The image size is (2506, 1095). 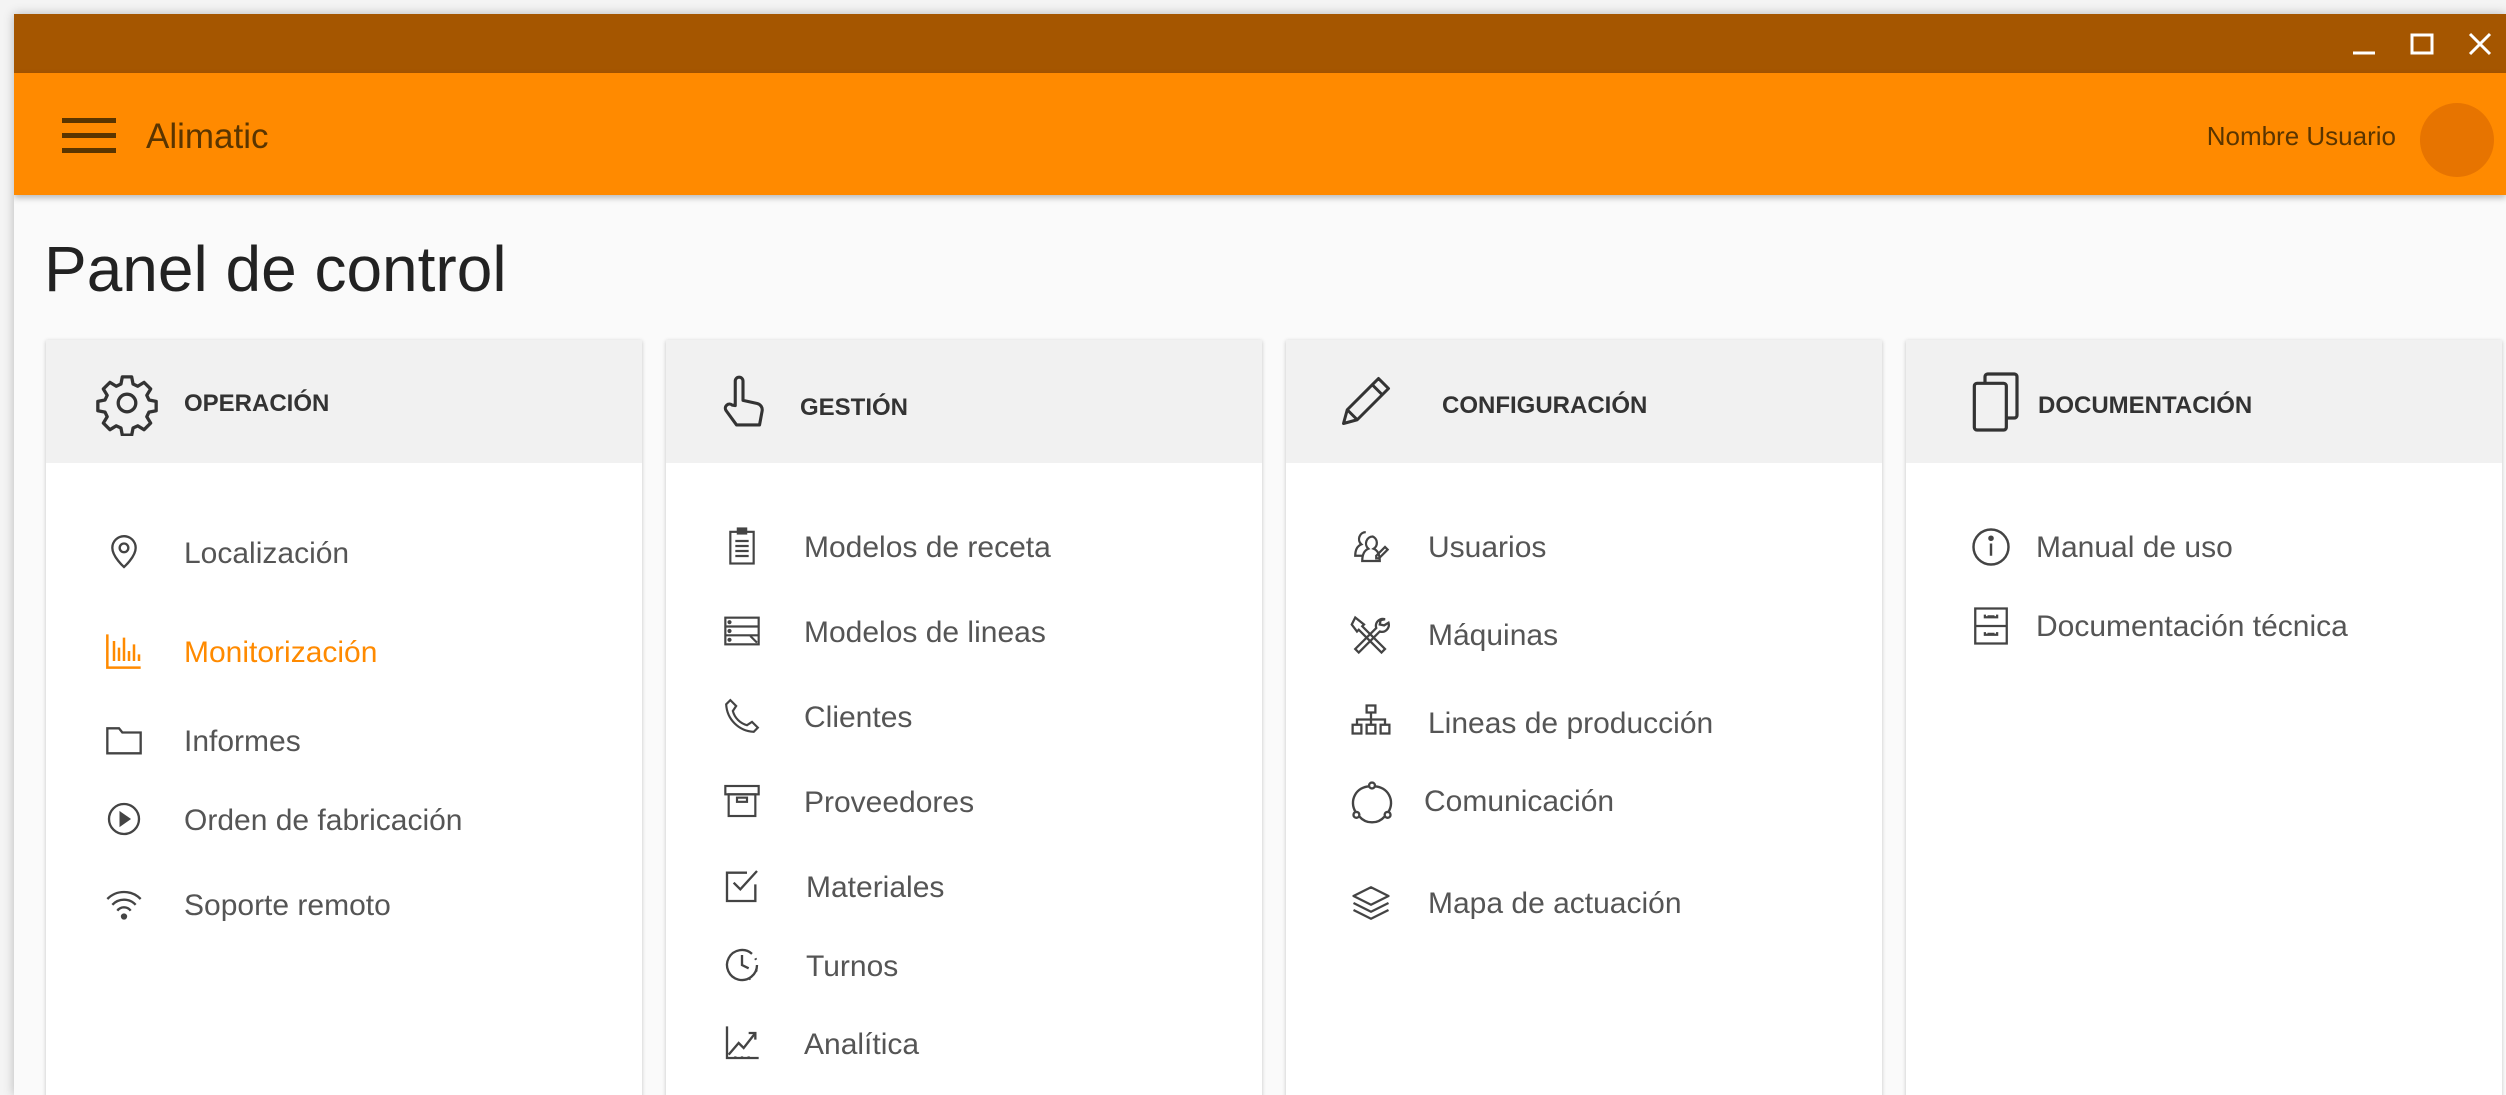 I want to click on menu-item-turnos: Turnos, so click(x=964, y=965).